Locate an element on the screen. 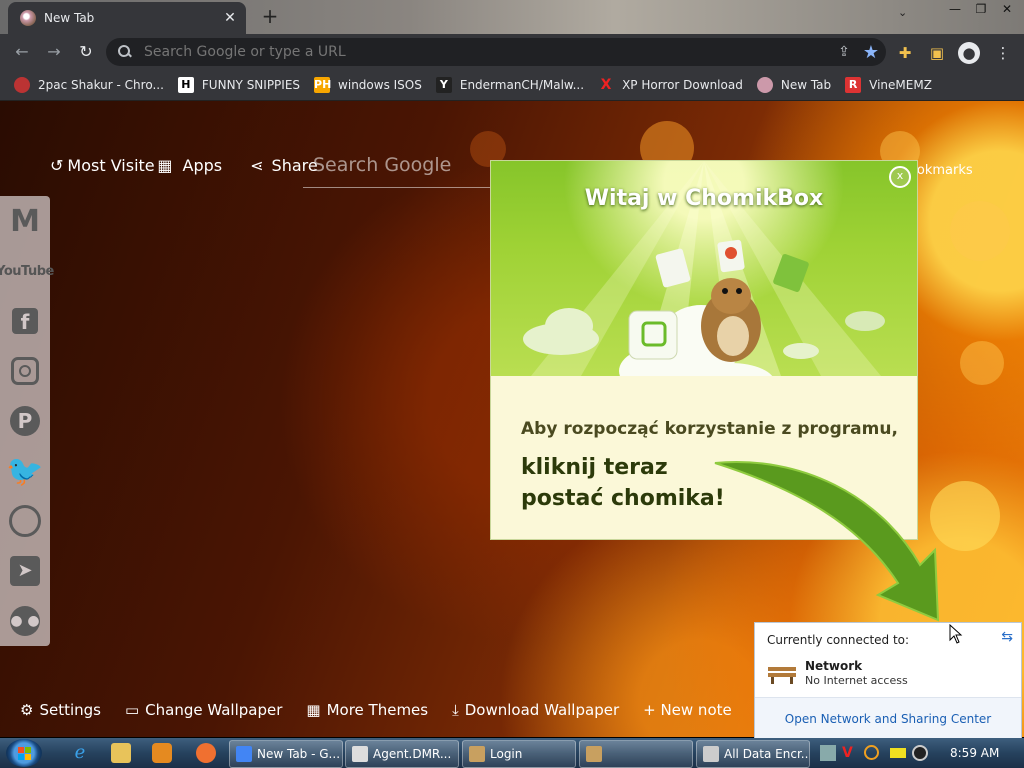 The image size is (1024, 768). app-launcher-icon is located at coordinates (206, 753).